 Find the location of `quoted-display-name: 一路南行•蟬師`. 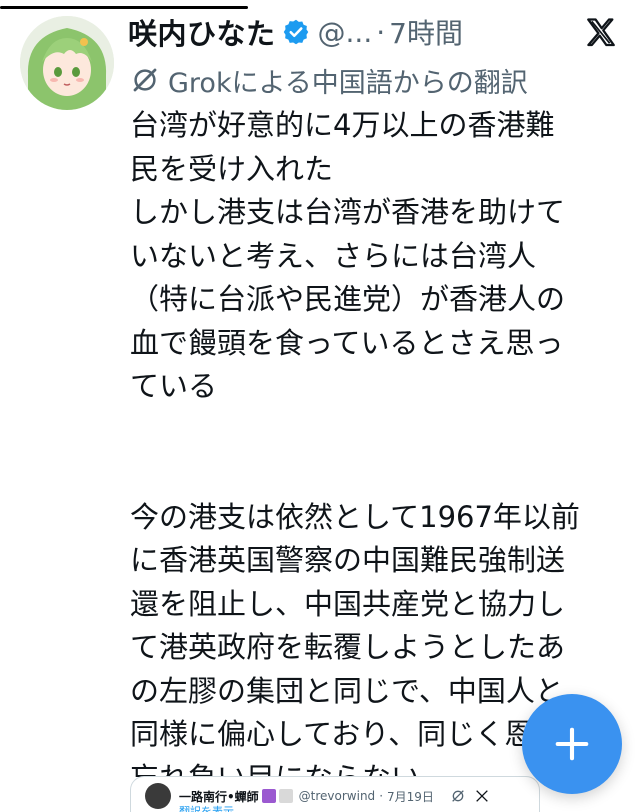

quoted-display-name: 一路南行•蟬師 is located at coordinates (219, 796).